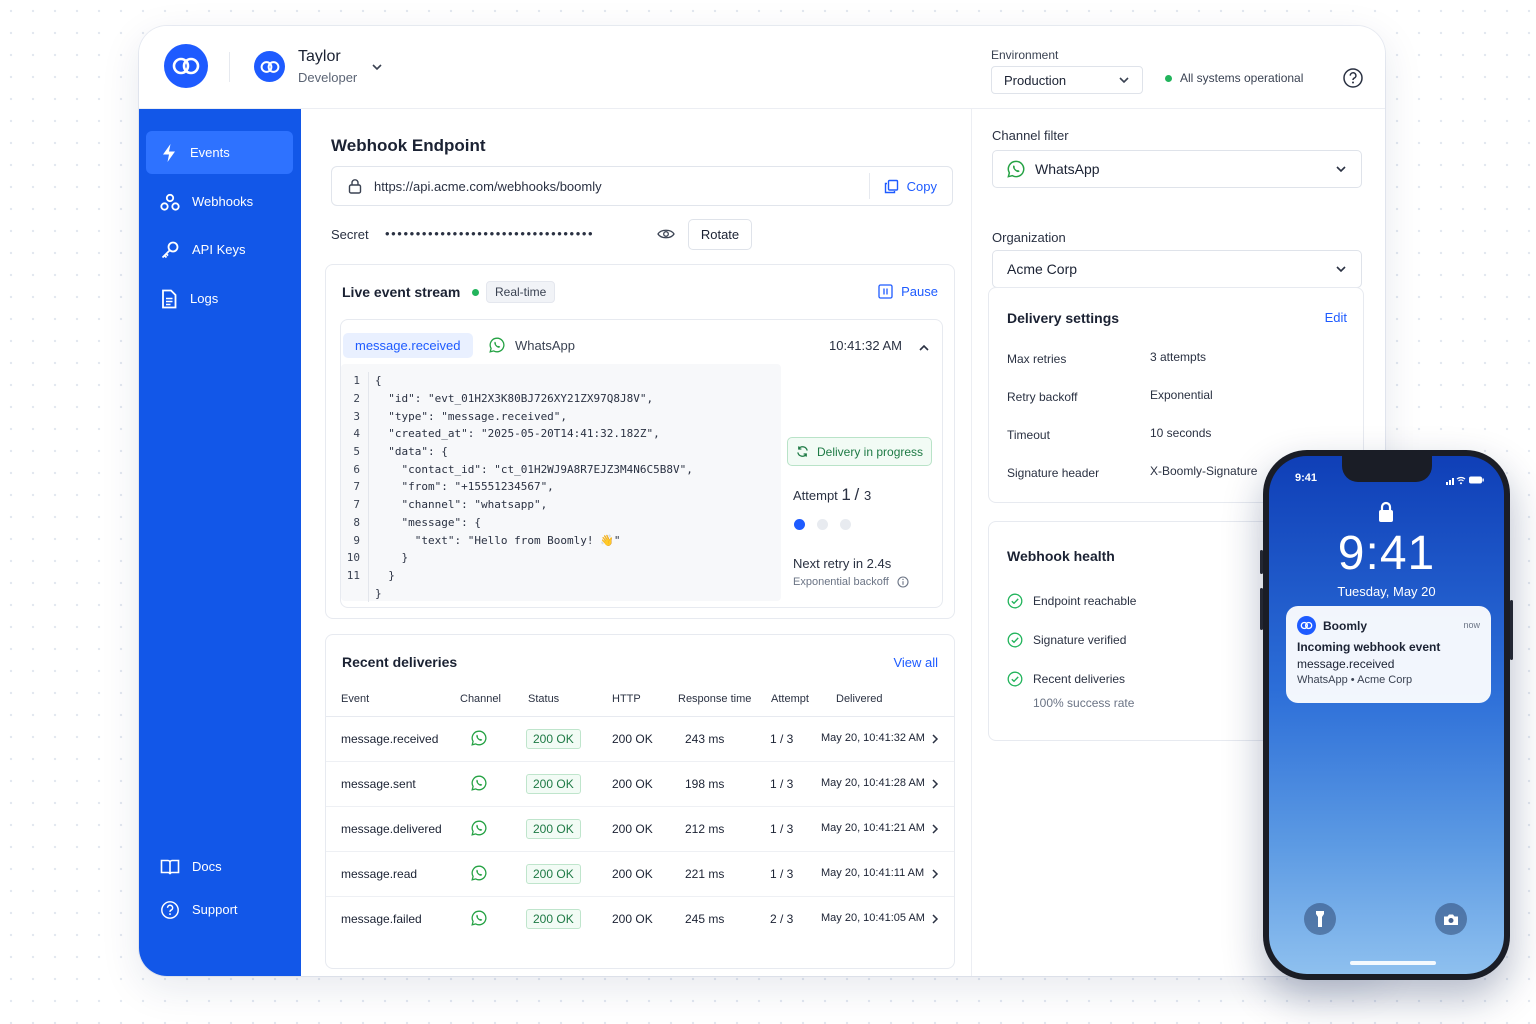 The width and height of the screenshot is (1536, 1024). I want to click on info-icon, so click(903, 582).